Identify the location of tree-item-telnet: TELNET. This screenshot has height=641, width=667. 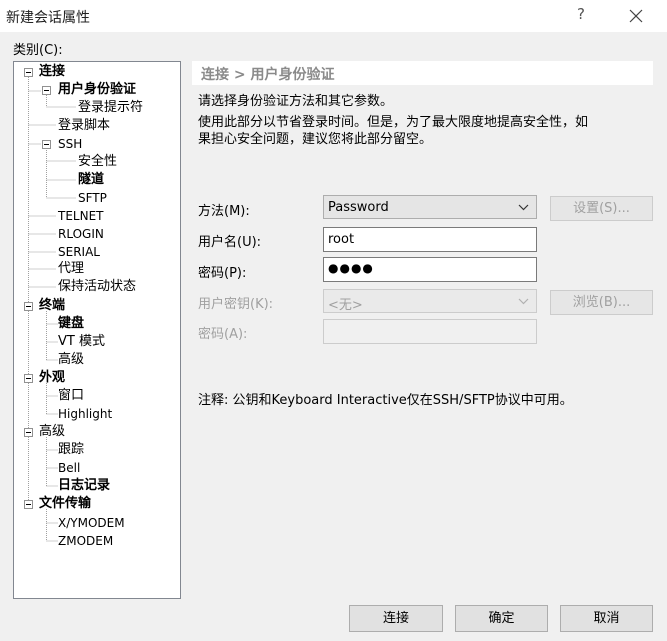
(81, 216).